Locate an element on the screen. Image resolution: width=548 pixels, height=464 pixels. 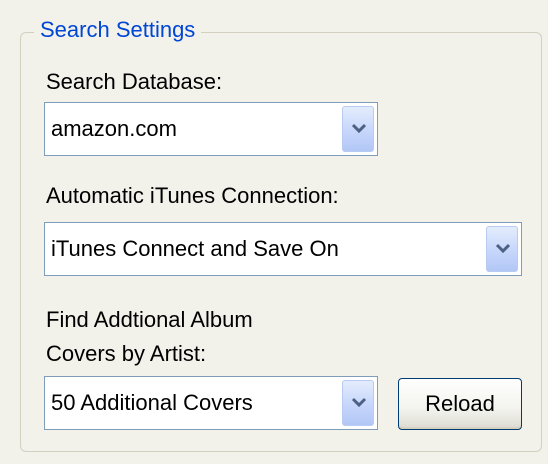
additional-covers-dropdown-button is located at coordinates (358, 403).